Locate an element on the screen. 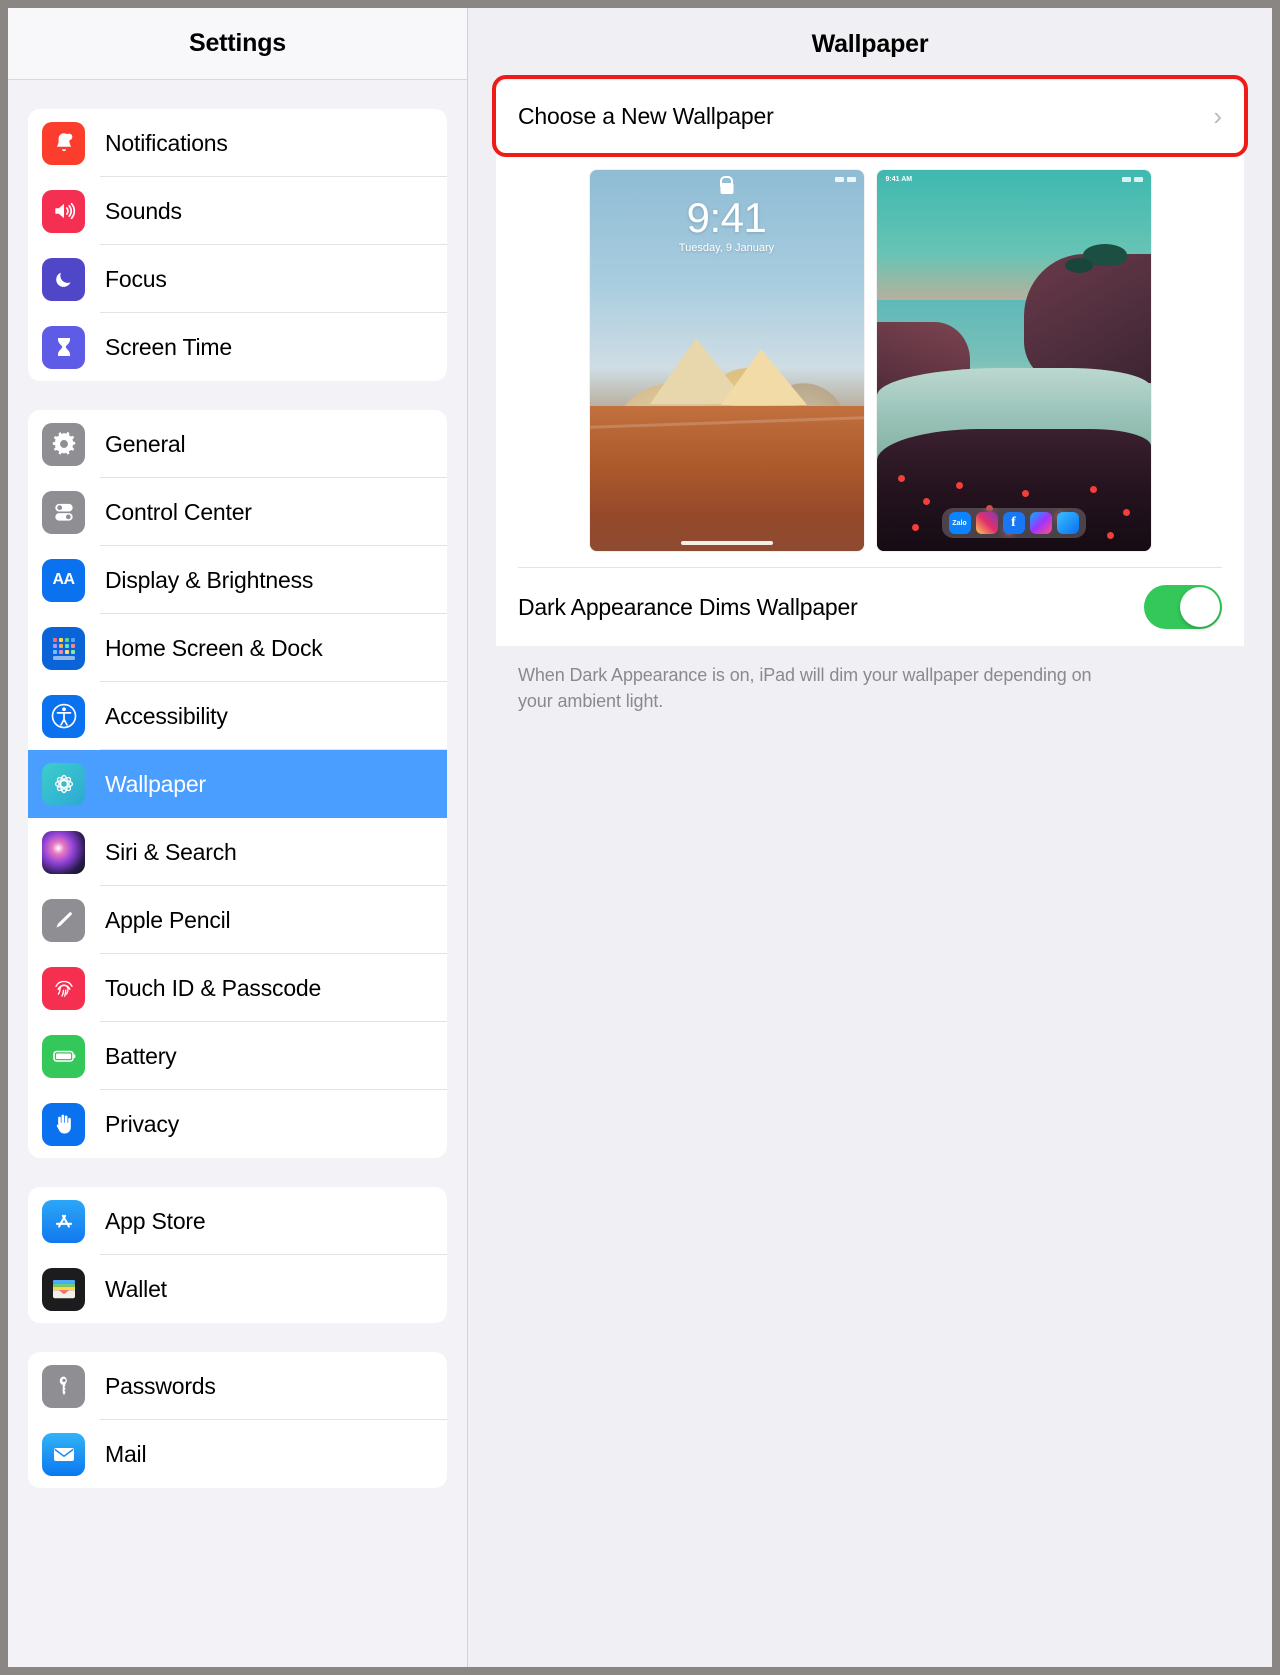 This screenshot has height=1675, width=1280. home-dock: Zalo f is located at coordinates (1013, 523).